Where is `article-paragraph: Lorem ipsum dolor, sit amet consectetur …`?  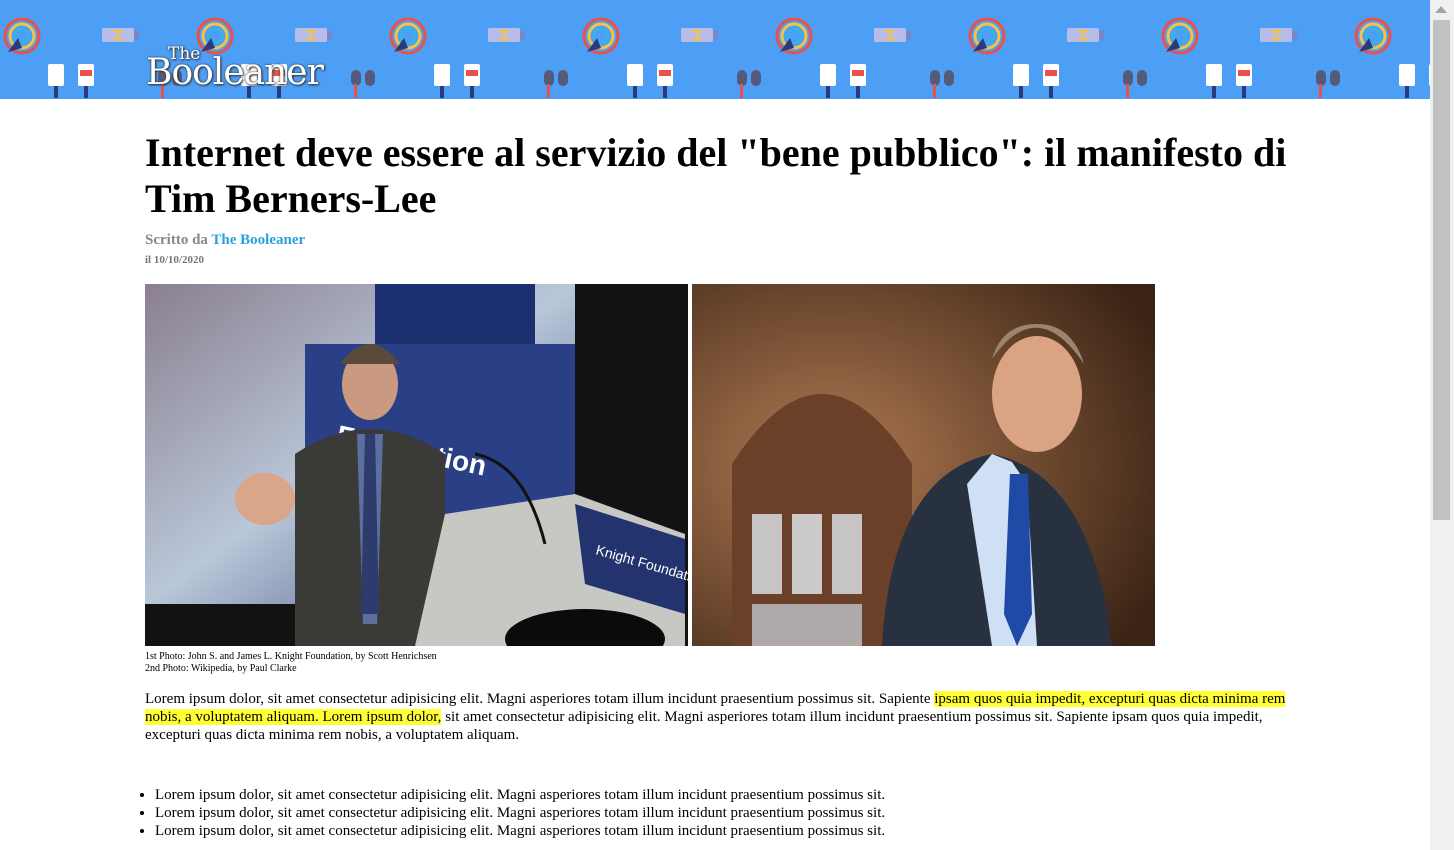 article-paragraph: Lorem ipsum dolor, sit amet consectetur … is located at coordinates (720, 717).